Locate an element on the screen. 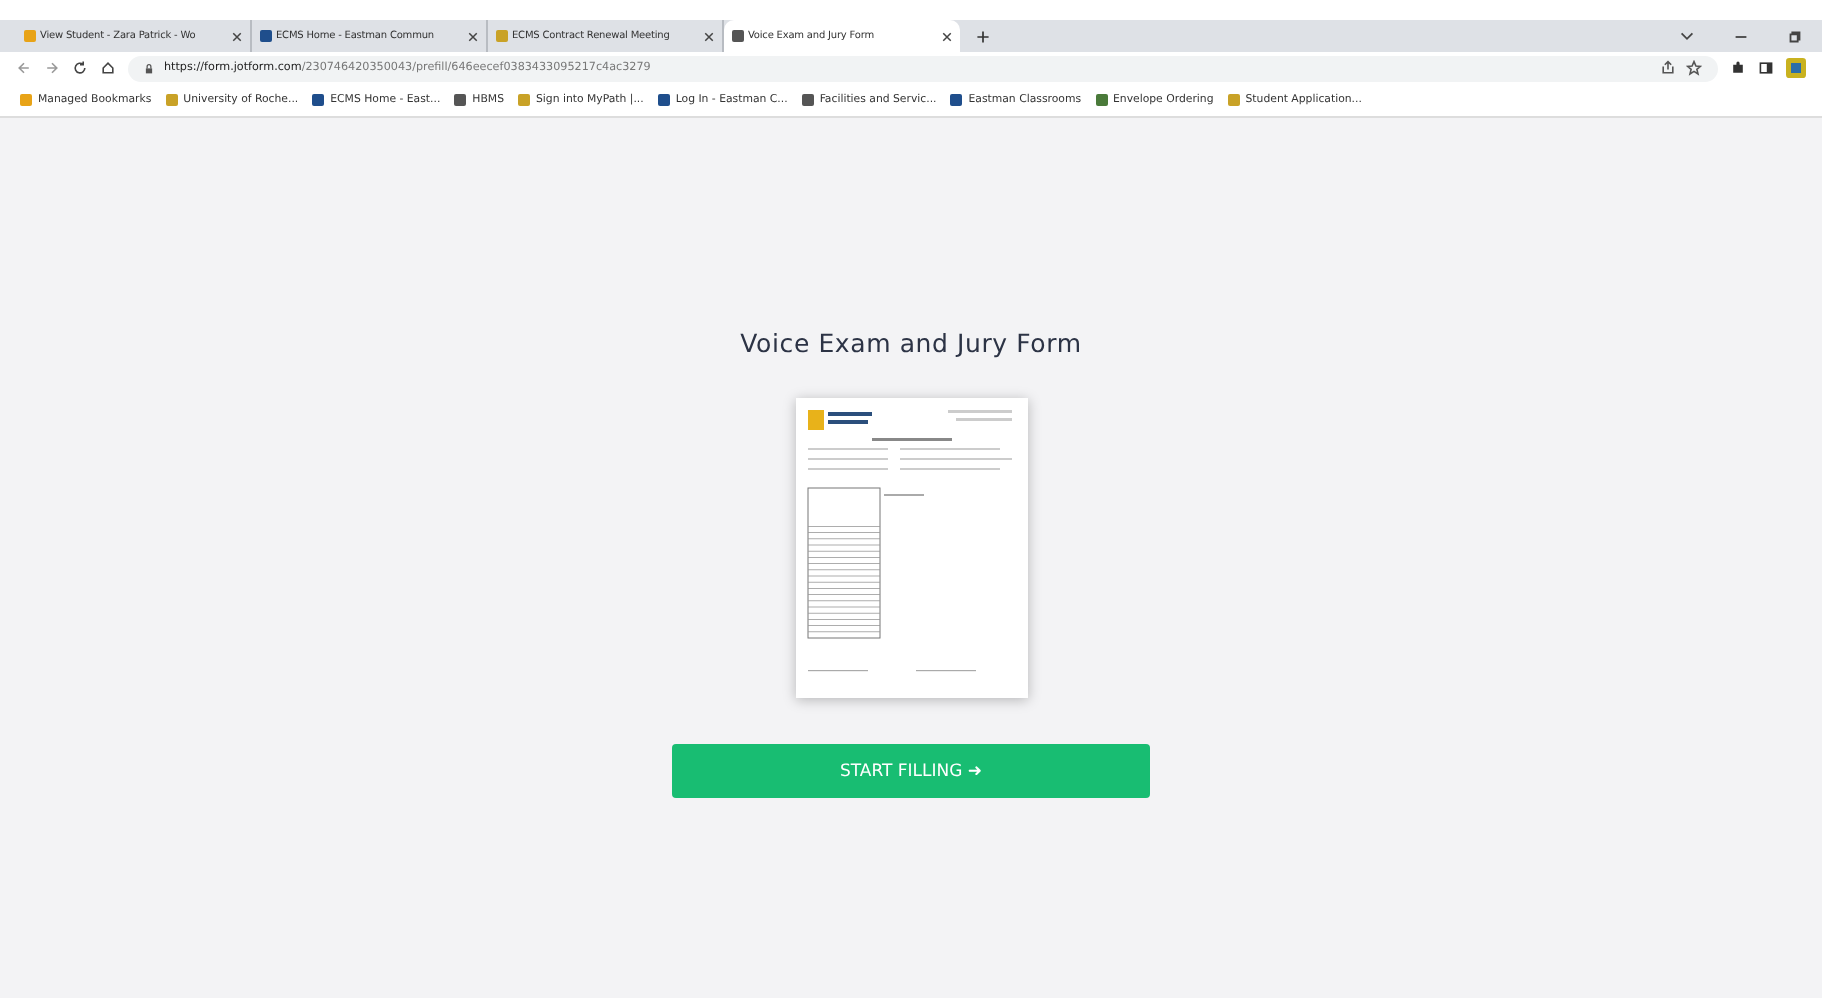 Image resolution: width=1822 pixels, height=998 pixels. side-panel-icon is located at coordinates (1766, 68).